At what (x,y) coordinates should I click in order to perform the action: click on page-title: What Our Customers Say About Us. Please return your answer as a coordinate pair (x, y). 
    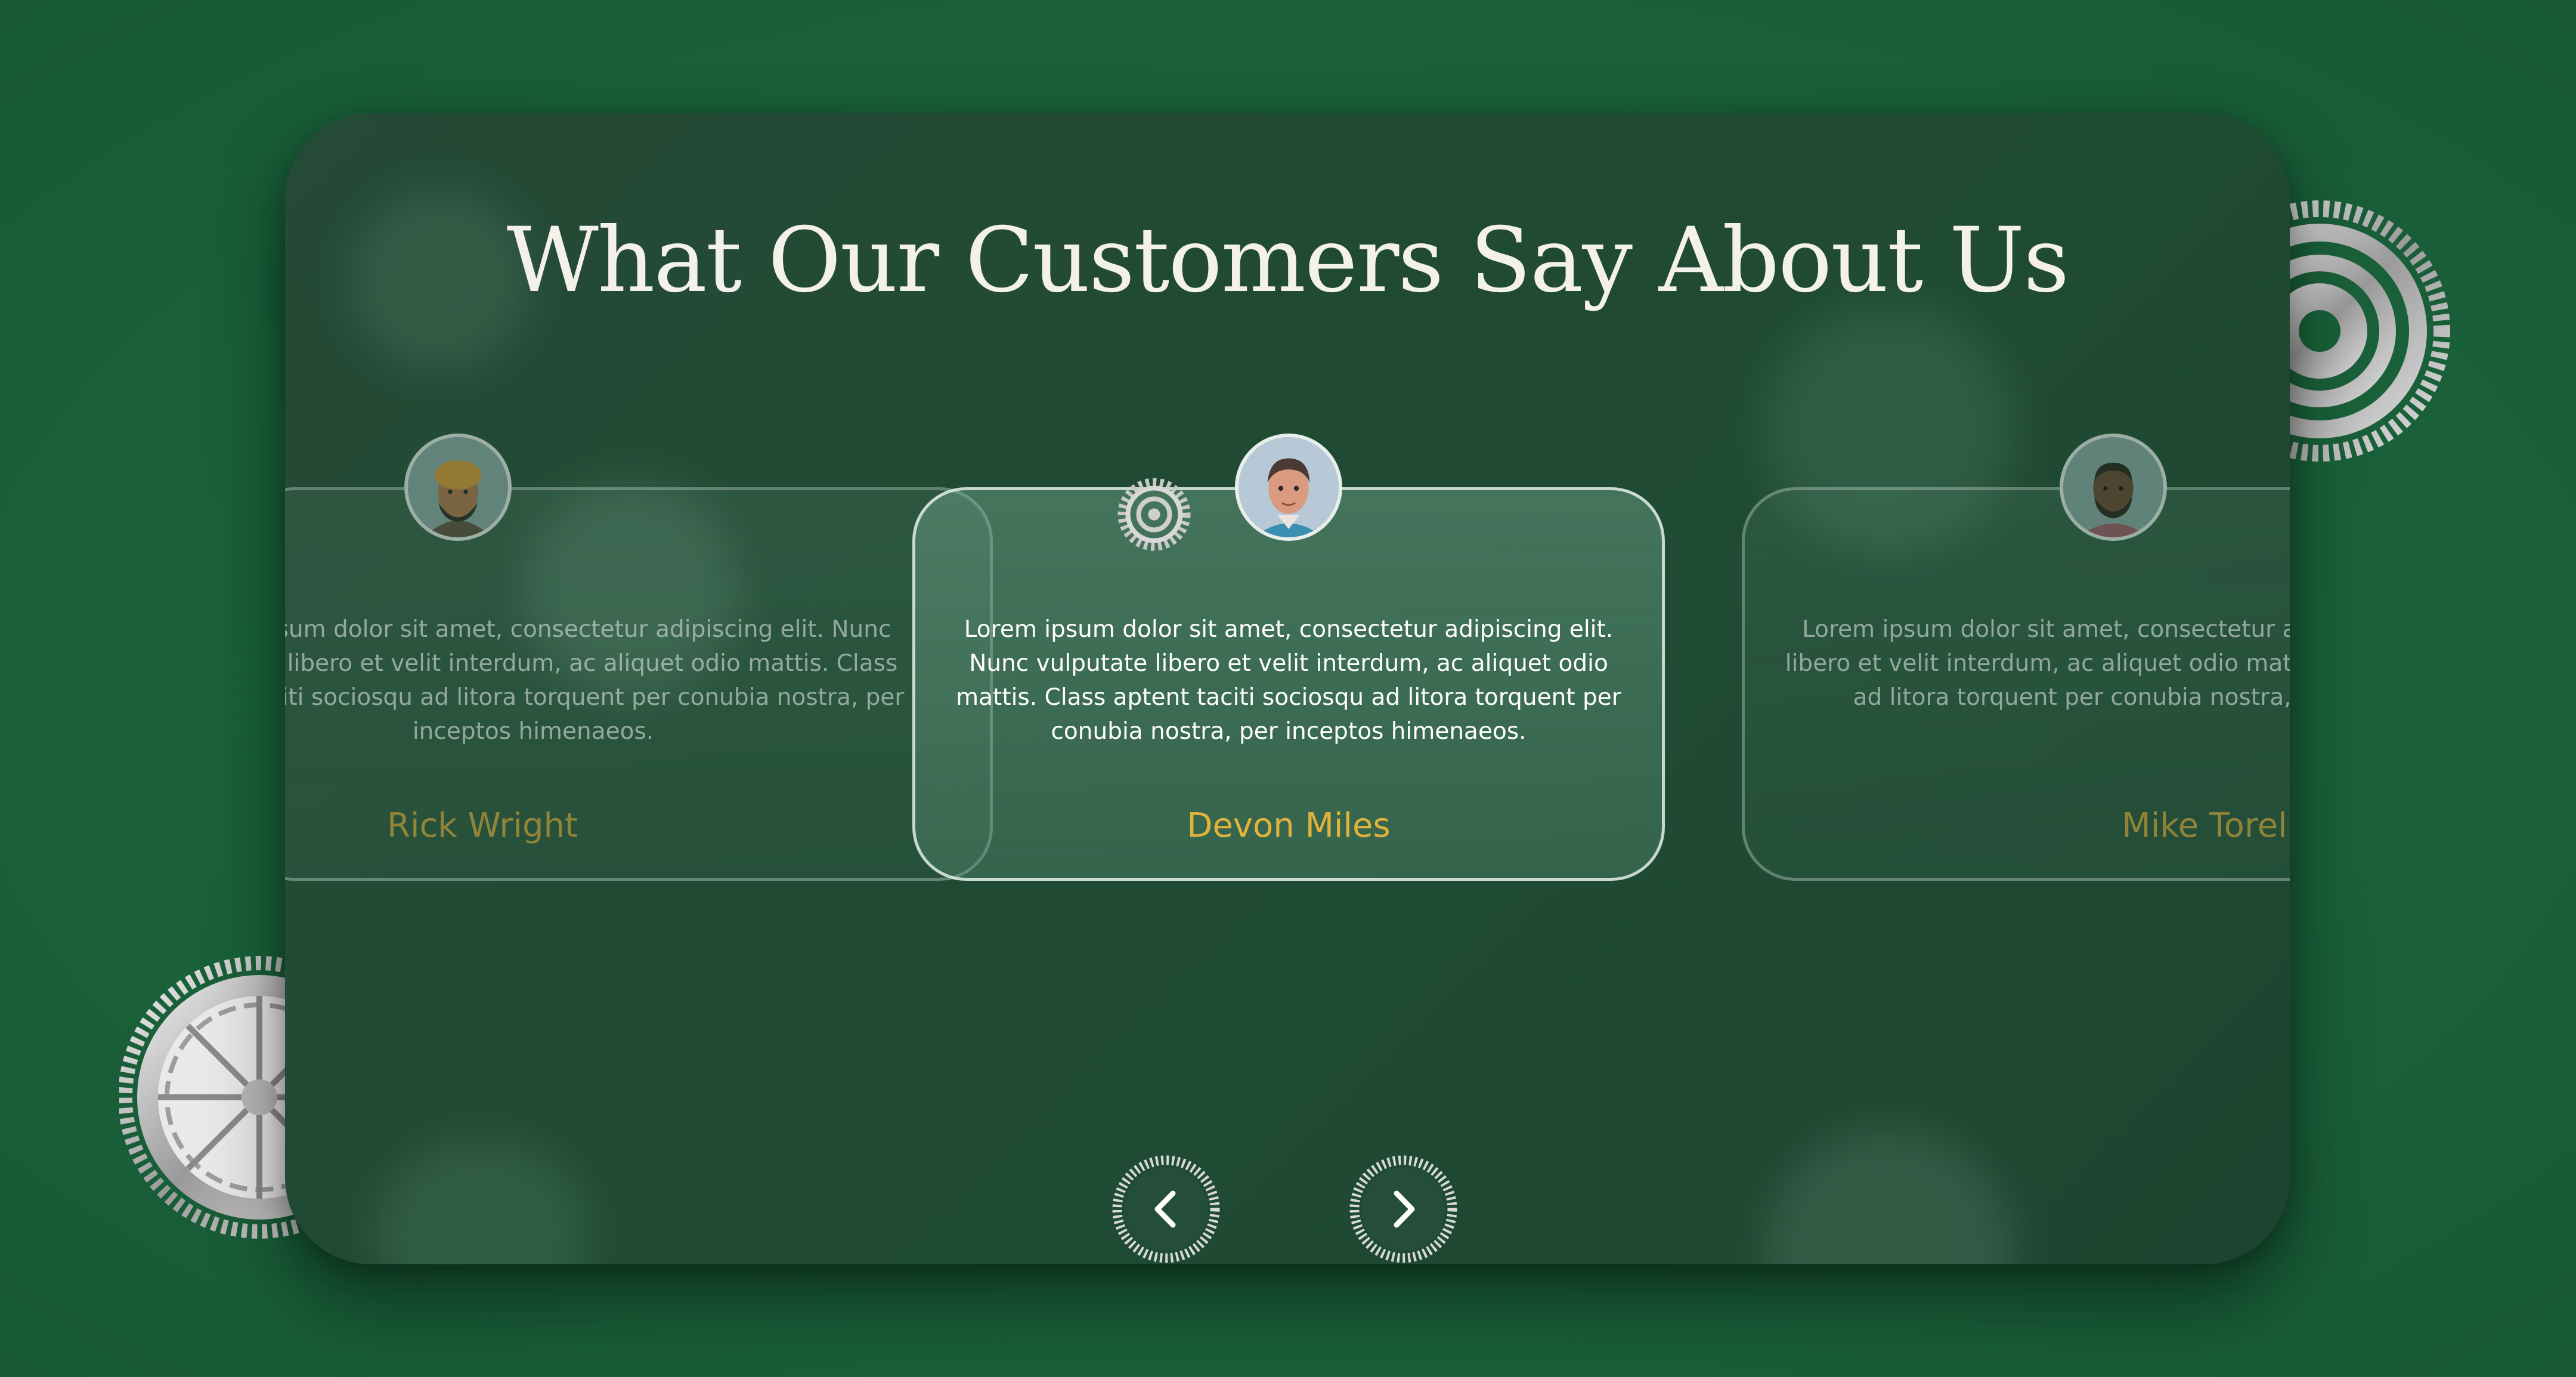
    Looking at the image, I should click on (1288, 260).